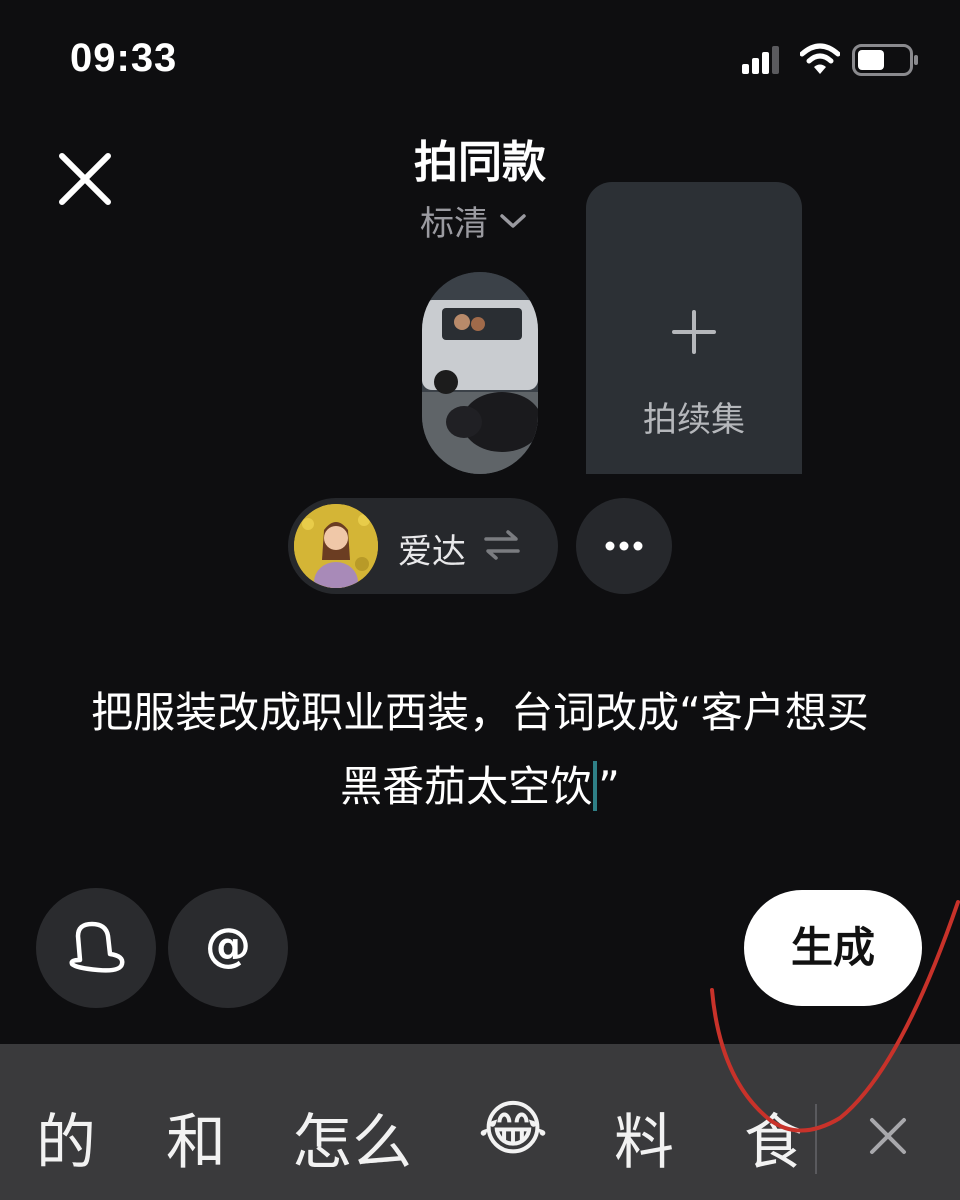 The height and width of the screenshot is (1200, 960). Describe the element at coordinates (820, 58) in the screenshot. I see `wifi-icon` at that location.